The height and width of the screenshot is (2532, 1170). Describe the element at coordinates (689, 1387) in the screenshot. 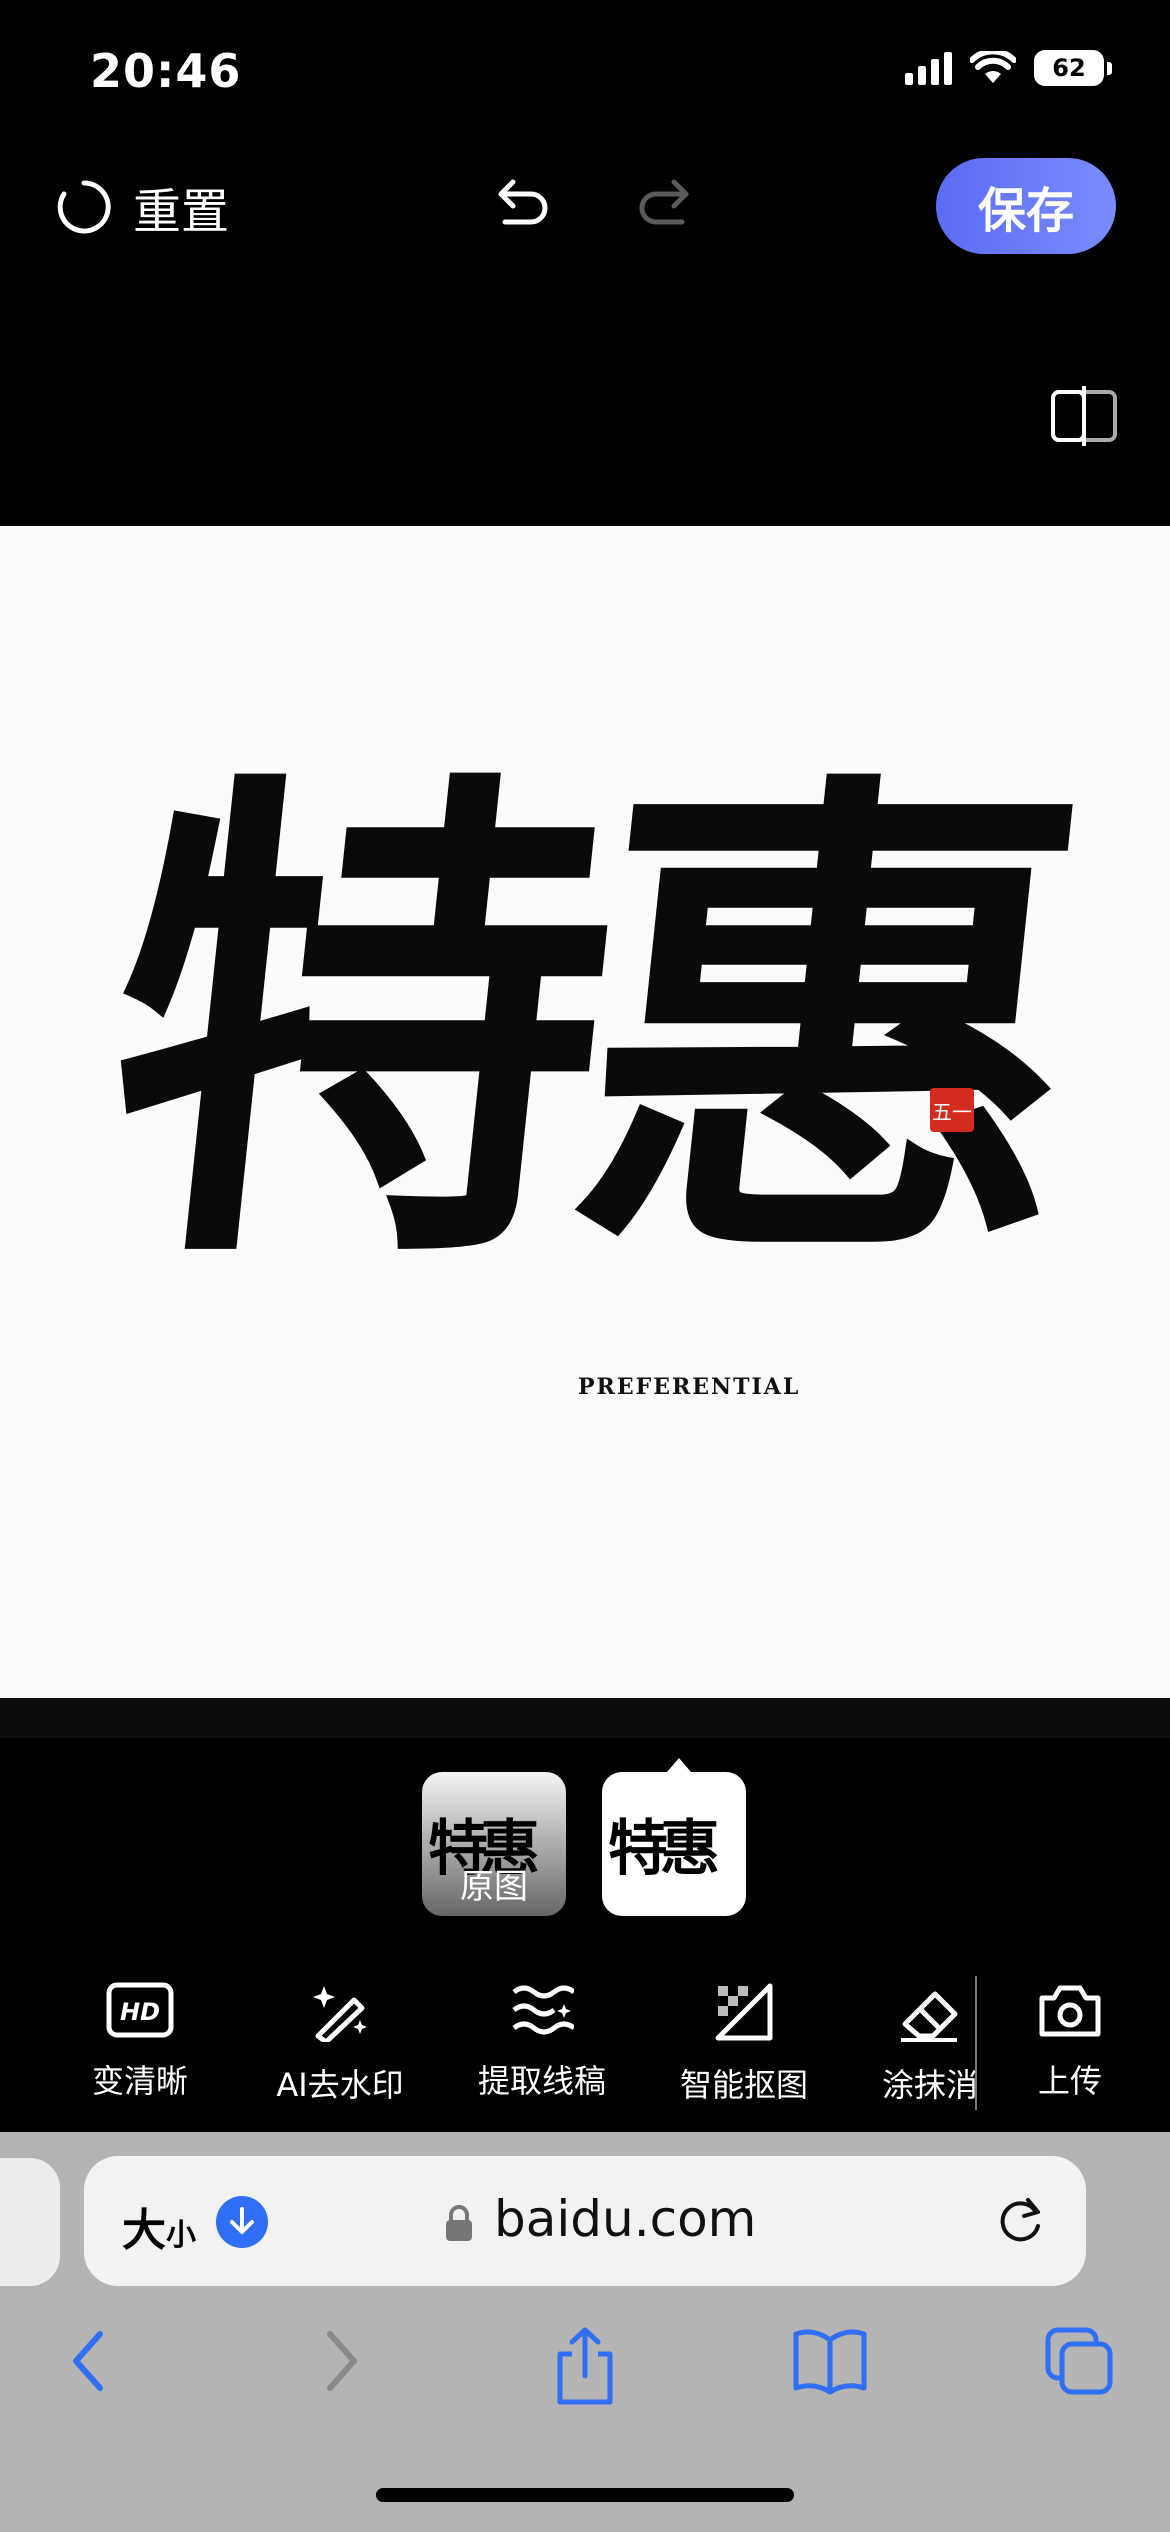

I see `calligraphy-subtitle: PREFERENTIAL` at that location.